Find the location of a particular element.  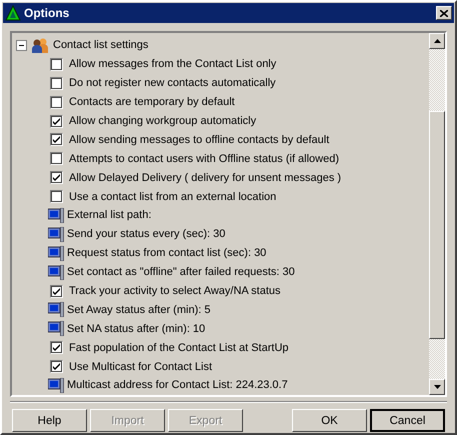

caret-down-icon is located at coordinates (437, 387).